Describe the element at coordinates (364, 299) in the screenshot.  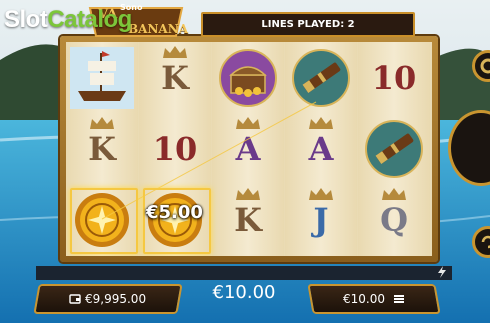
I see `bet-value: €10.00` at that location.